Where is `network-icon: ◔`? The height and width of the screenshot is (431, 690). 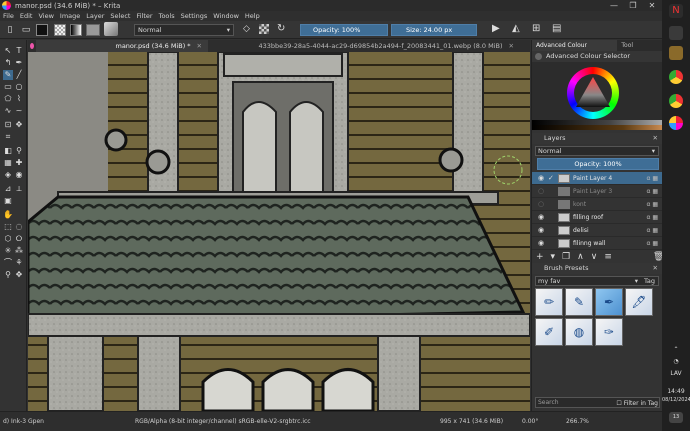 network-icon: ◔ is located at coordinates (676, 361).